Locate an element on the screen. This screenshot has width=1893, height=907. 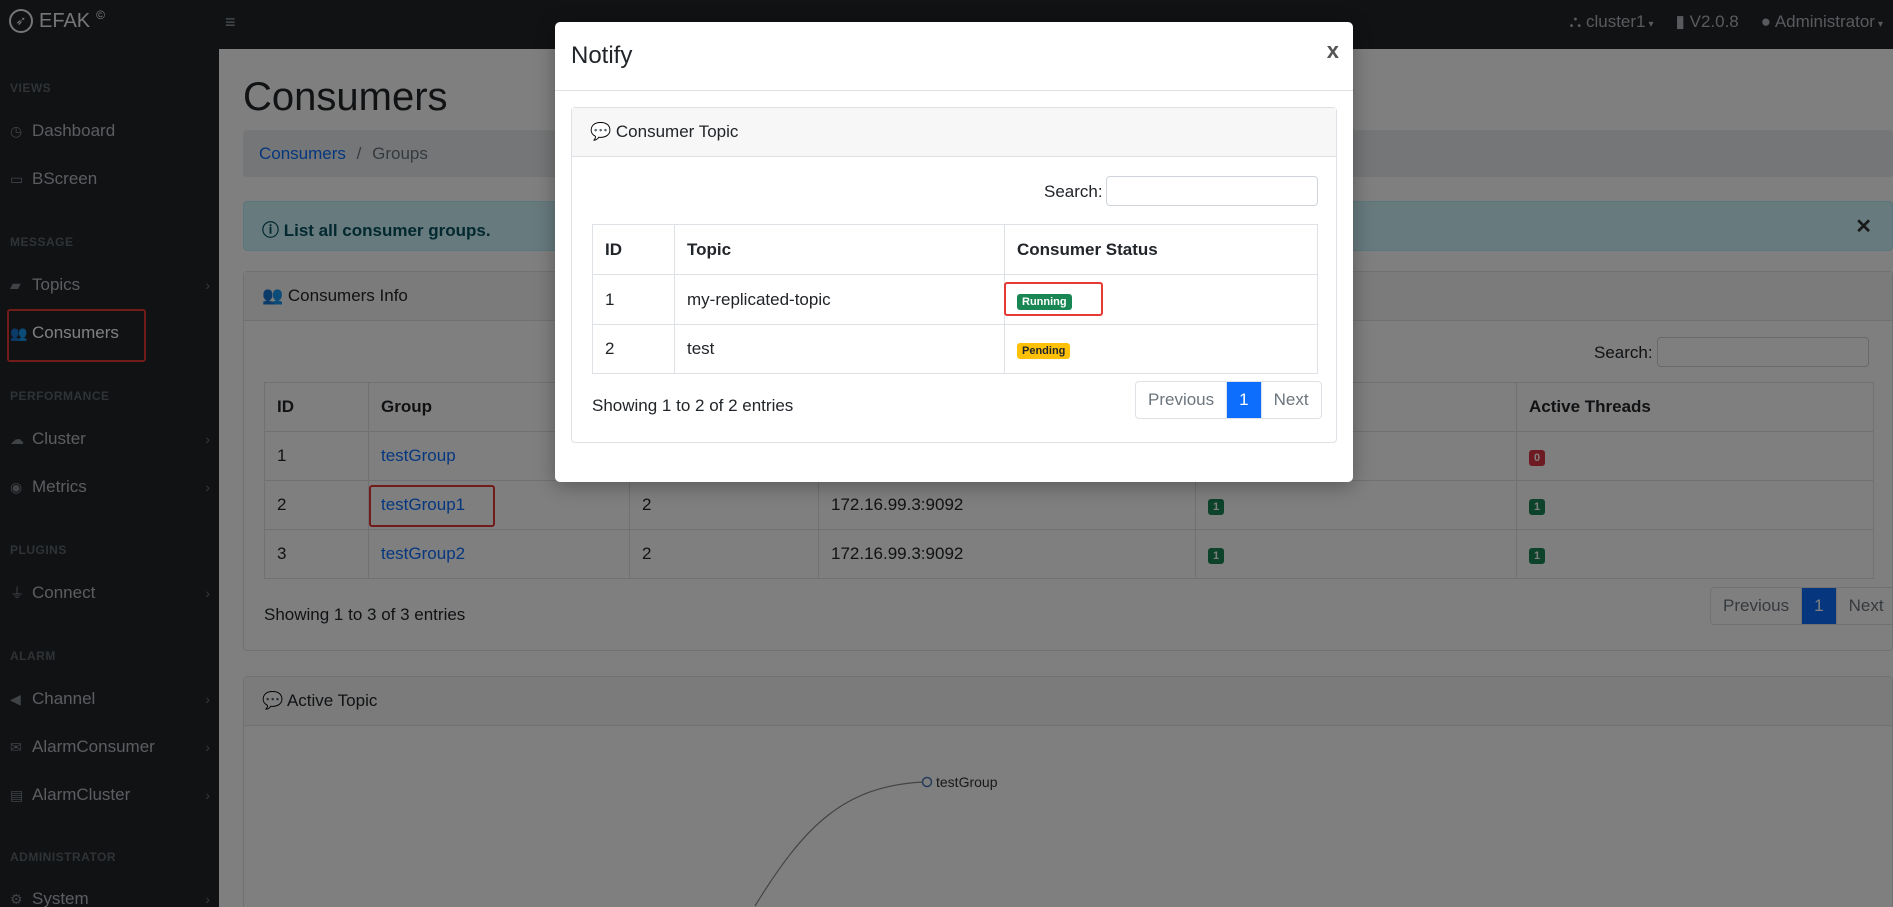
col-topic: Topic is located at coordinates (839, 249).